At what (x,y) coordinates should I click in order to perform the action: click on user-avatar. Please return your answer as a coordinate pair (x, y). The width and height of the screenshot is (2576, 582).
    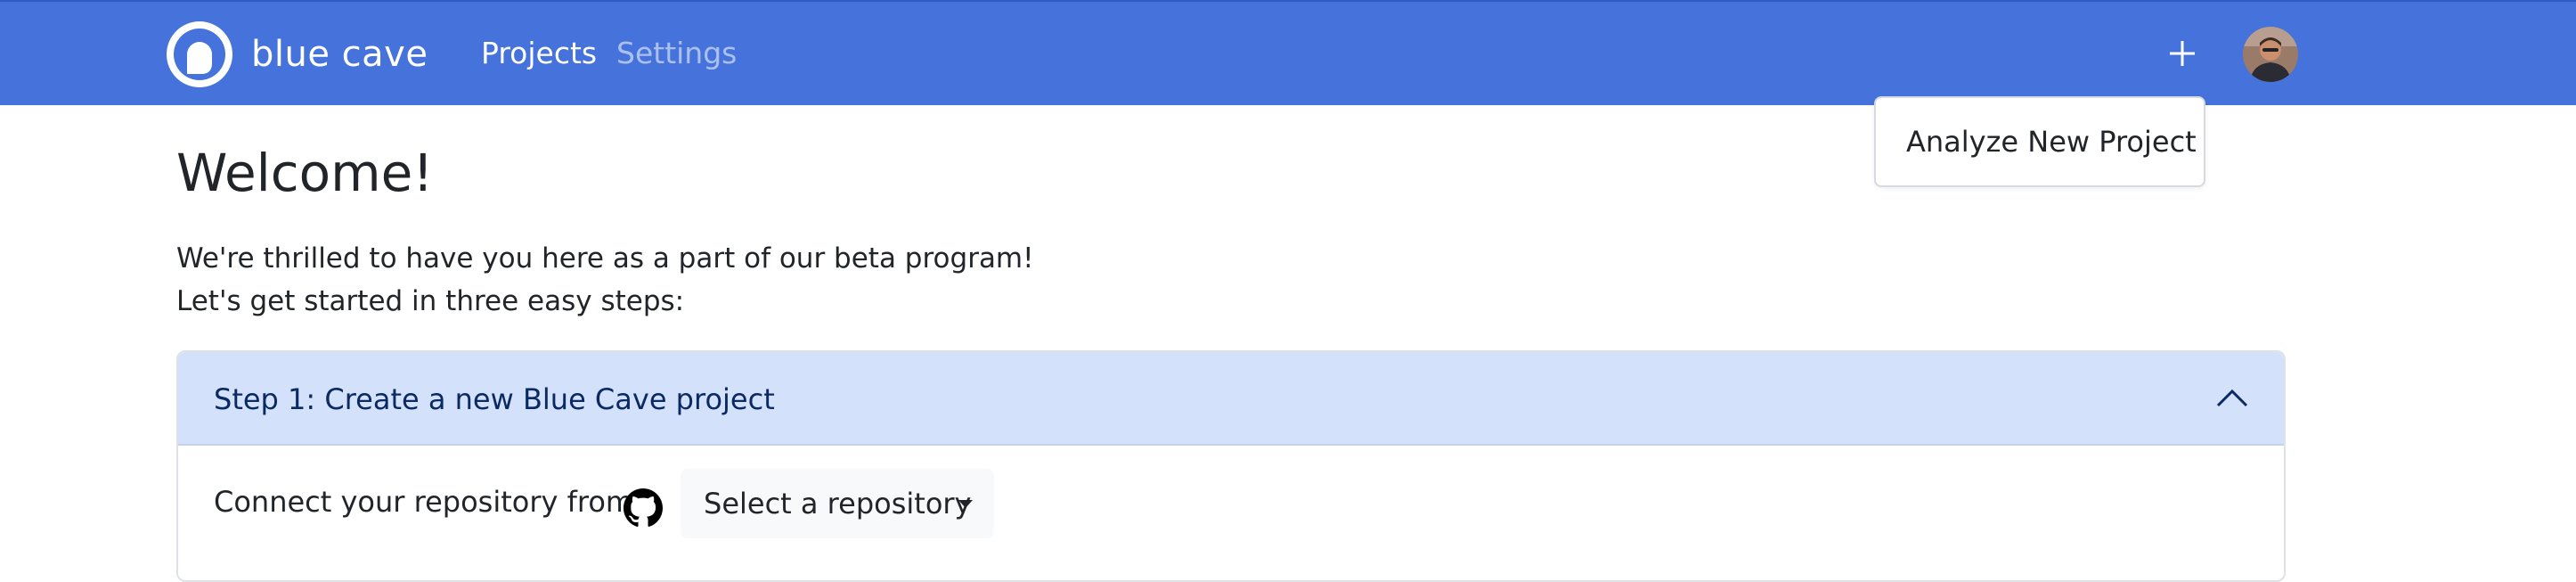
    Looking at the image, I should click on (2270, 54).